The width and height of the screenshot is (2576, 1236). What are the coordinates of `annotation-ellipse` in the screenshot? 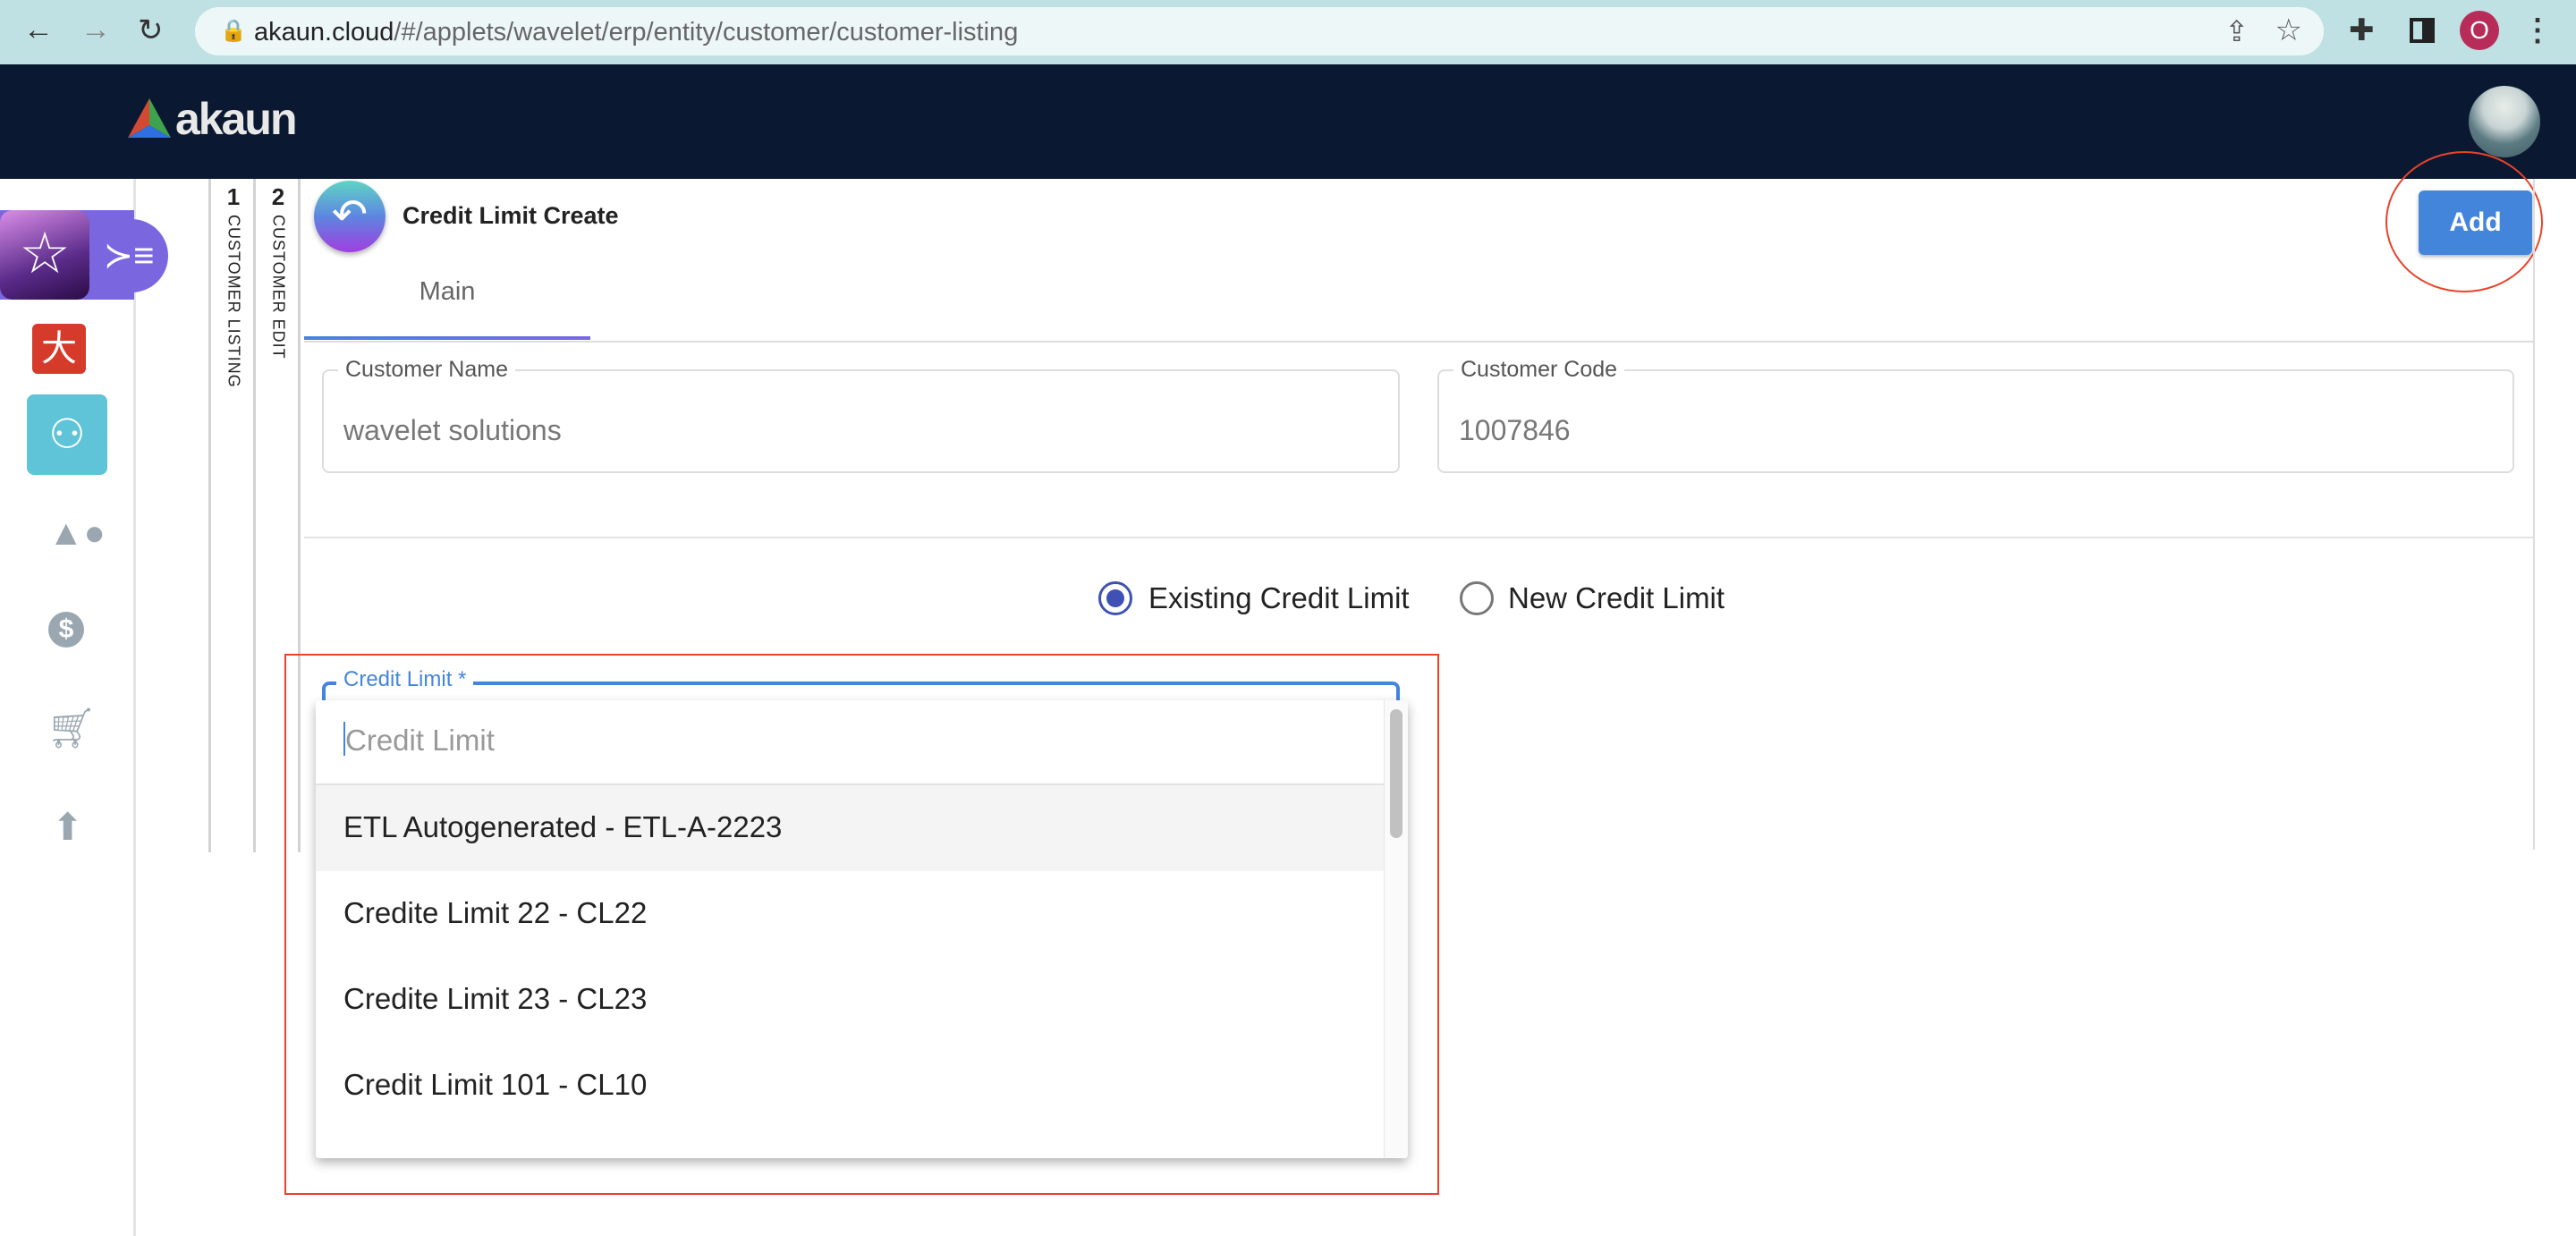 It's located at (2464, 221).